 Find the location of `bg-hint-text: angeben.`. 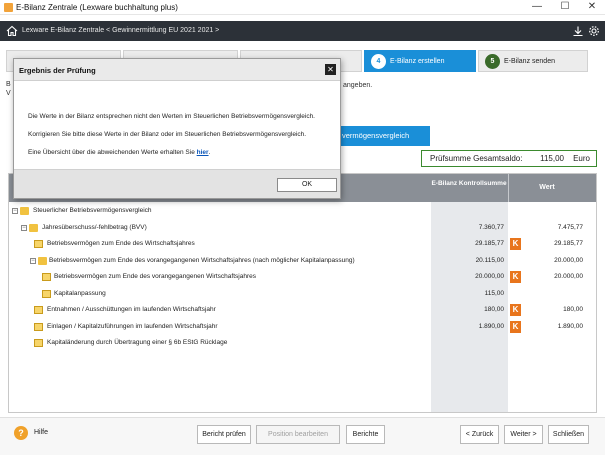

bg-hint-text: angeben. is located at coordinates (358, 85).